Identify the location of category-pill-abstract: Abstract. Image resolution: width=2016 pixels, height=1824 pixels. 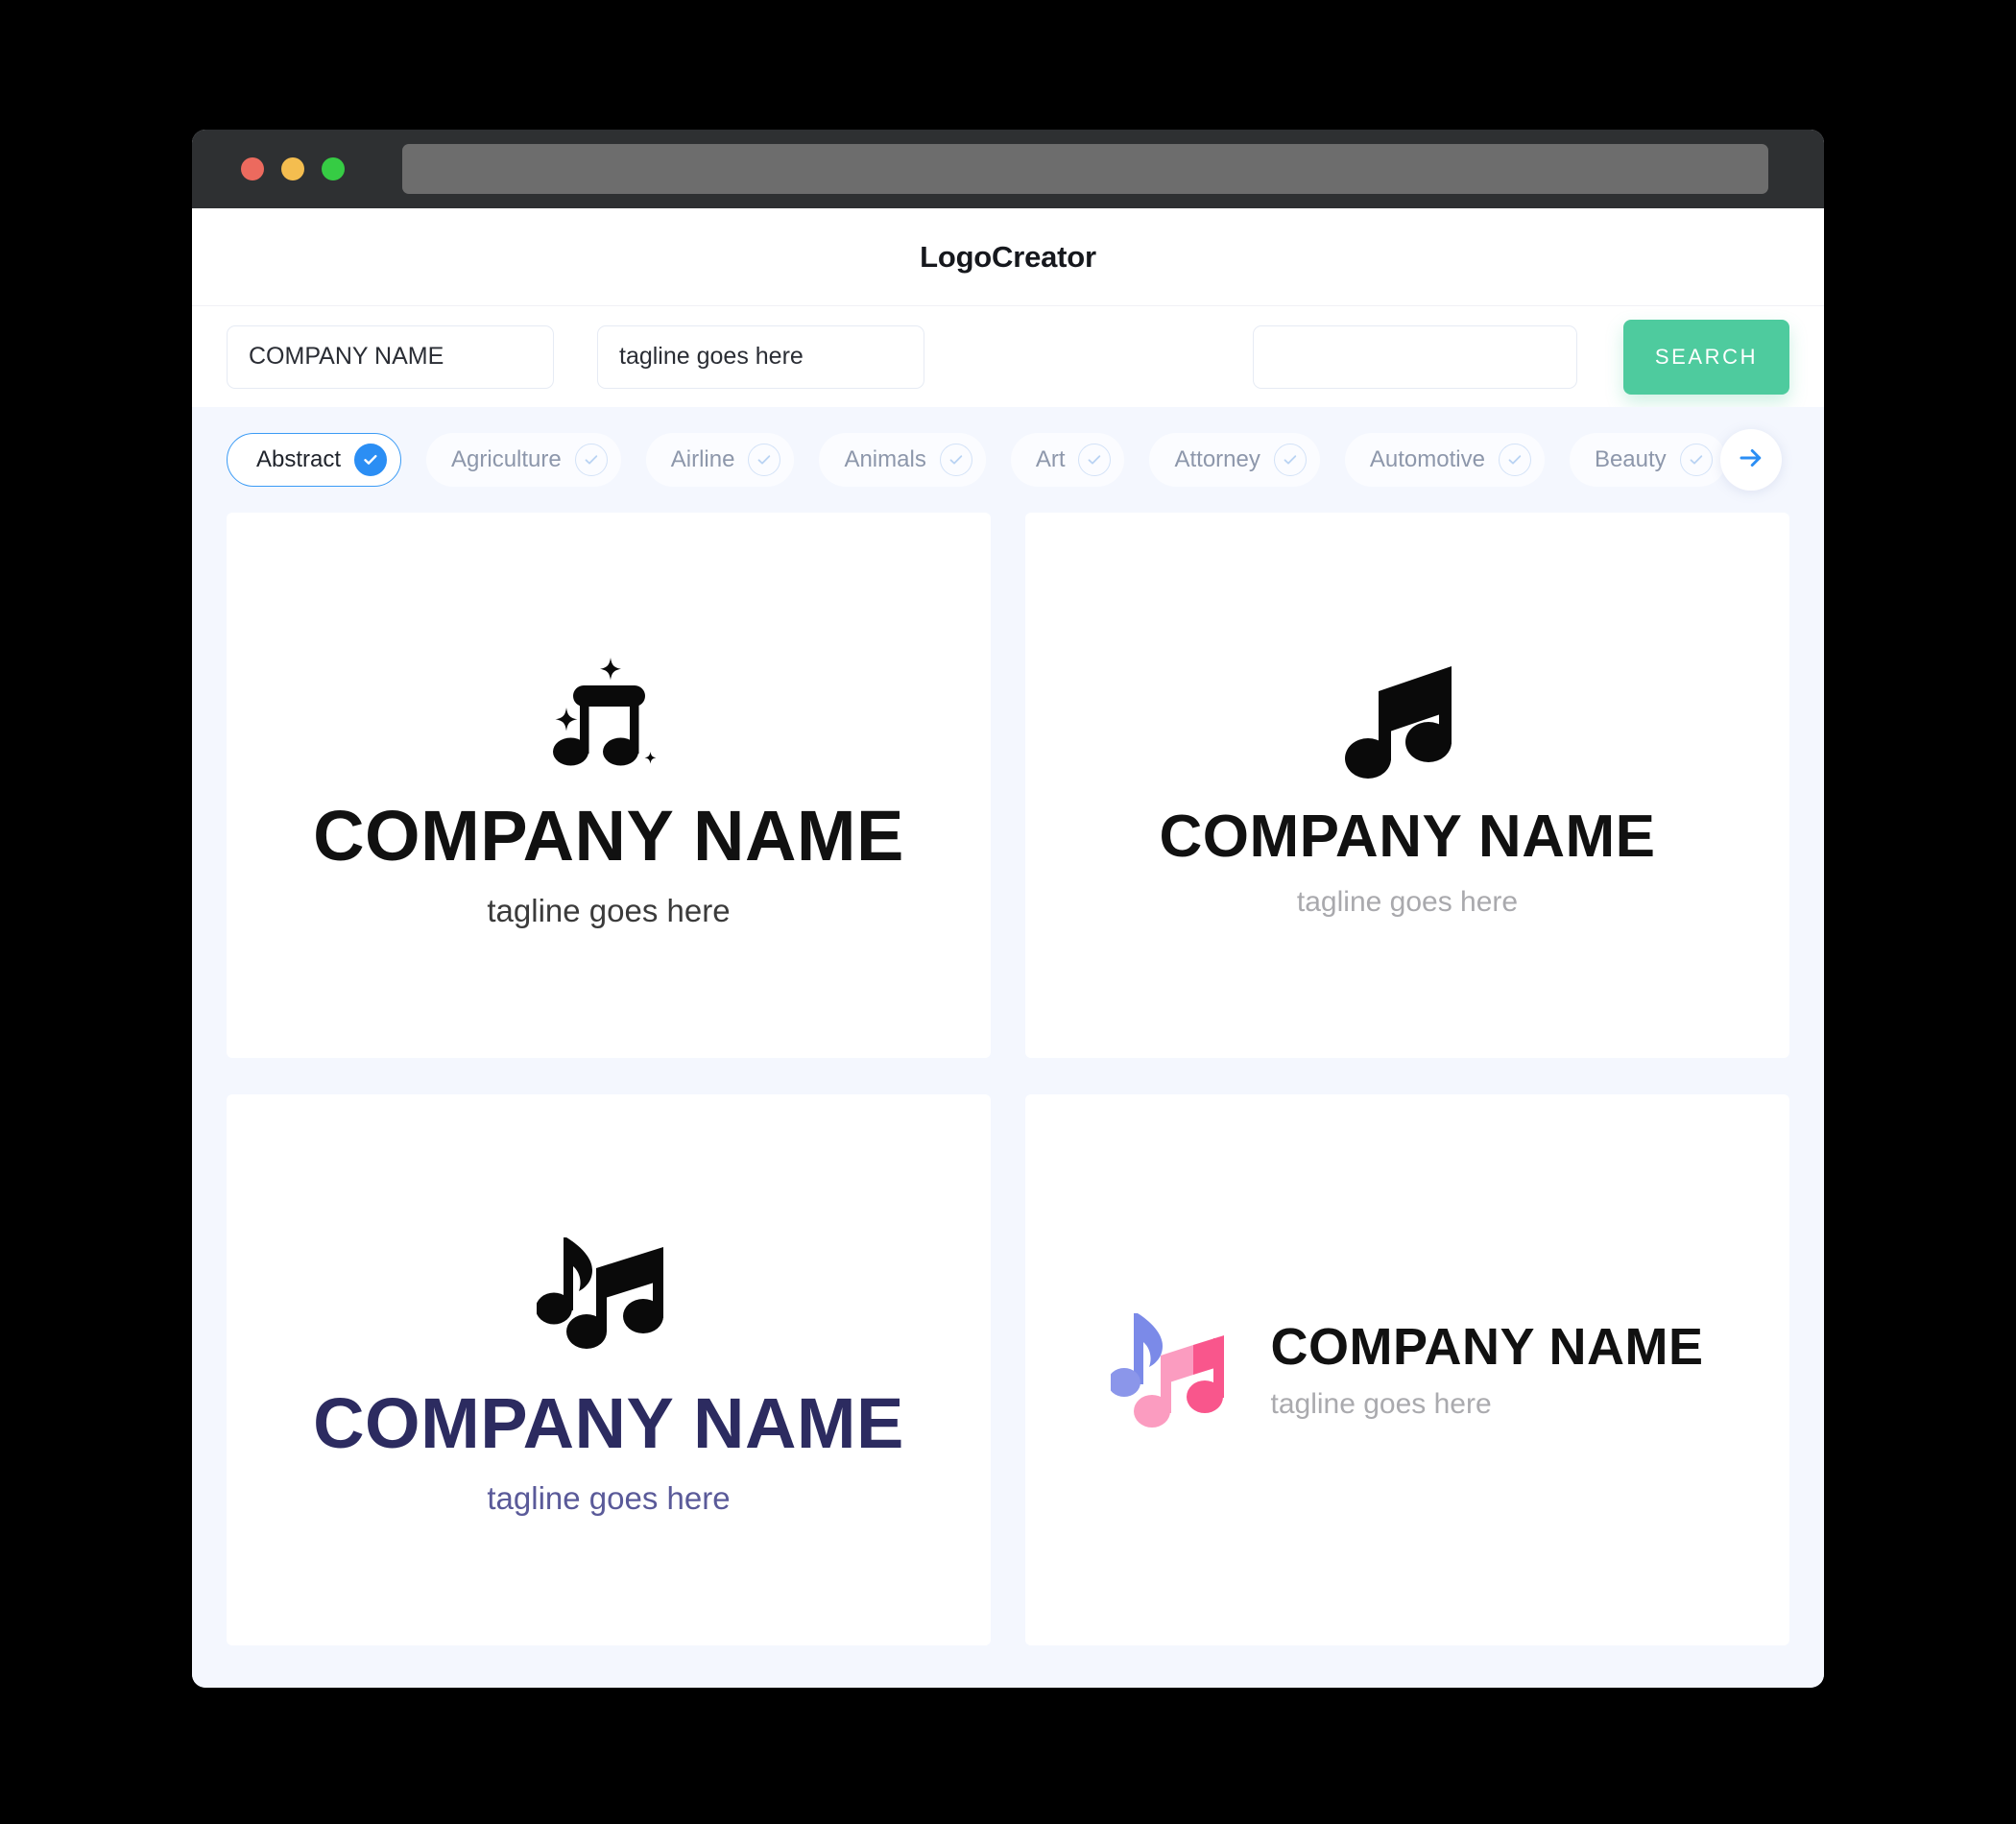
(314, 460).